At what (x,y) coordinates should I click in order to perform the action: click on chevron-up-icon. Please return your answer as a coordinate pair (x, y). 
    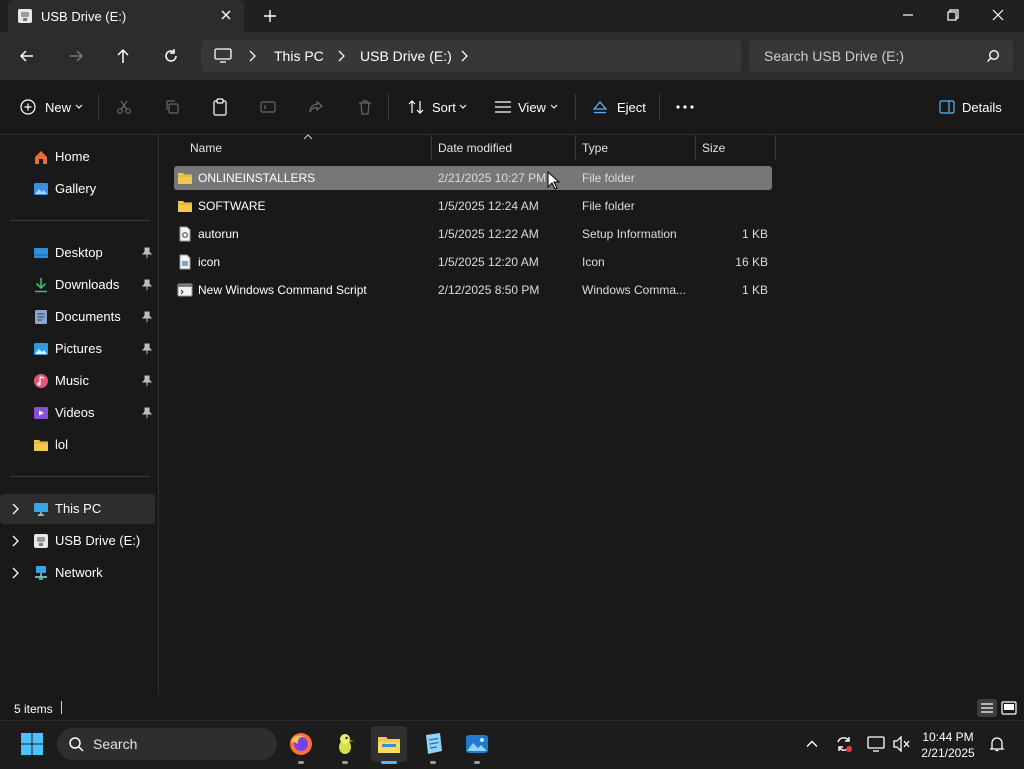
    Looking at the image, I should click on (812, 744).